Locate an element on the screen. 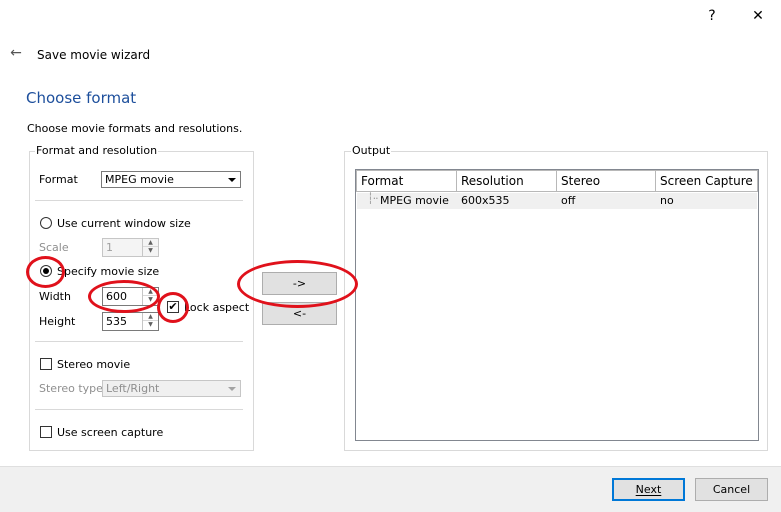 This screenshot has width=781, height=512. add-button-label: -> is located at coordinates (299, 283).